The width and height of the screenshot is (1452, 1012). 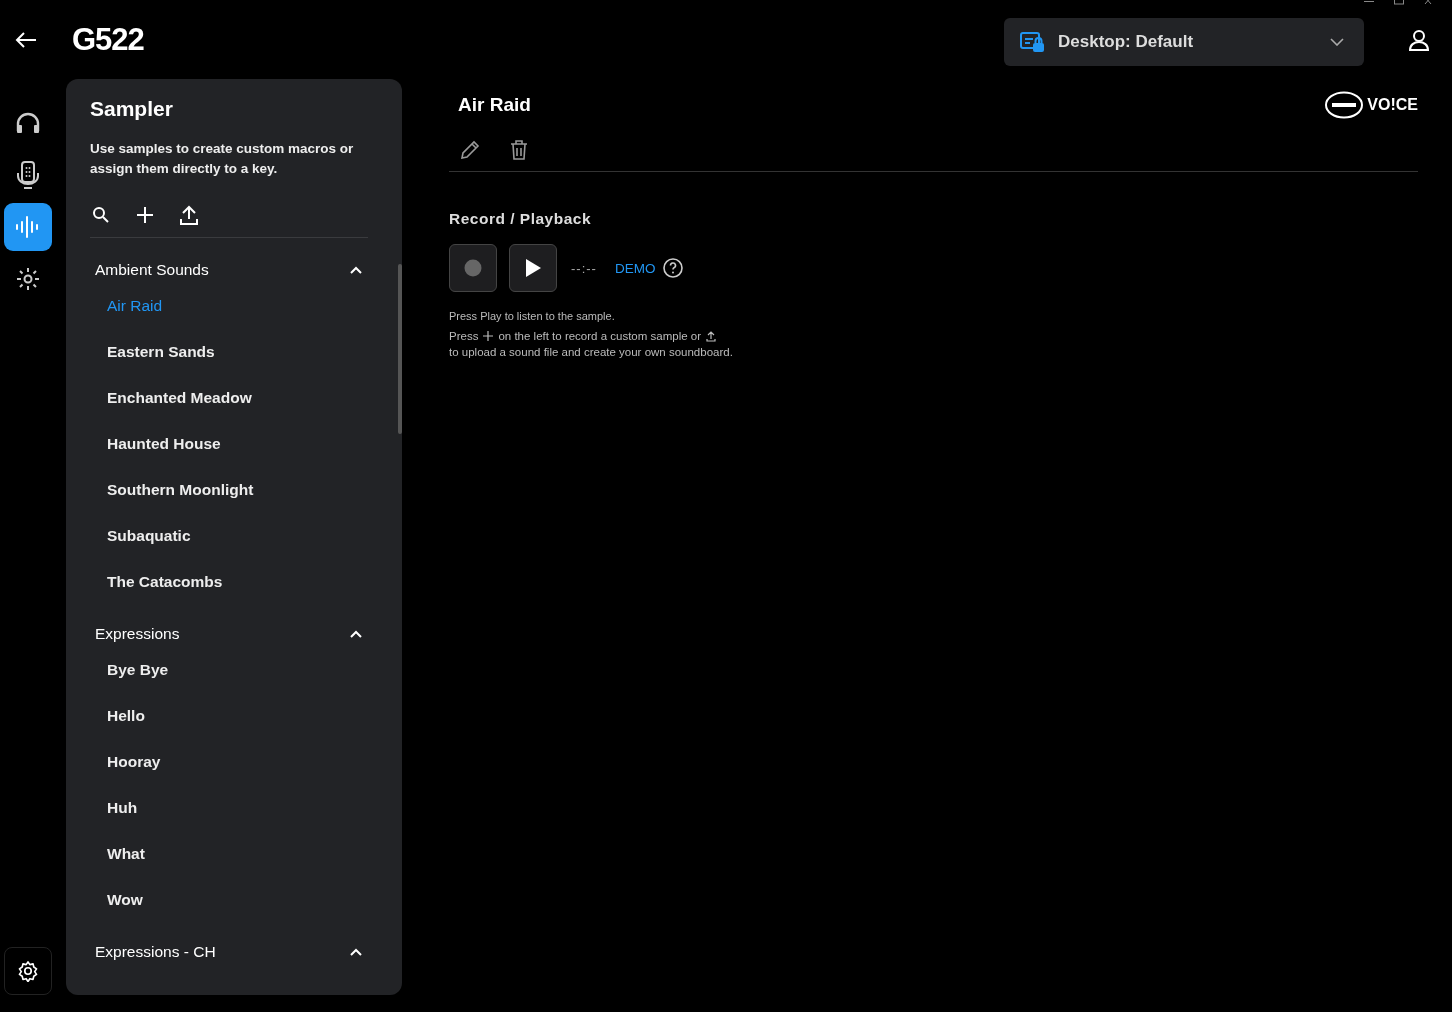 I want to click on maximize-icon, so click(x=1399, y=2).